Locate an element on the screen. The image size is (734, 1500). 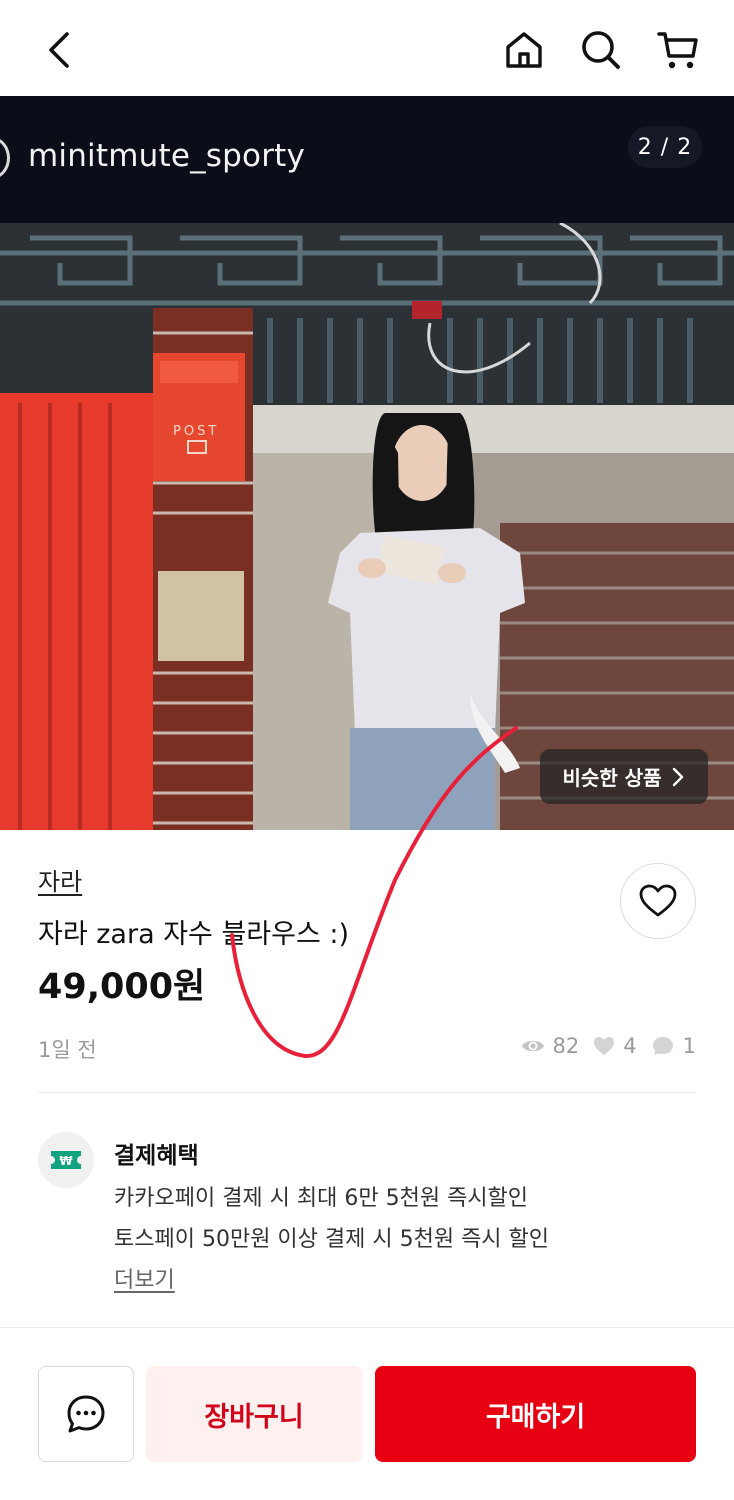
top-nav-bar is located at coordinates (367, 48).